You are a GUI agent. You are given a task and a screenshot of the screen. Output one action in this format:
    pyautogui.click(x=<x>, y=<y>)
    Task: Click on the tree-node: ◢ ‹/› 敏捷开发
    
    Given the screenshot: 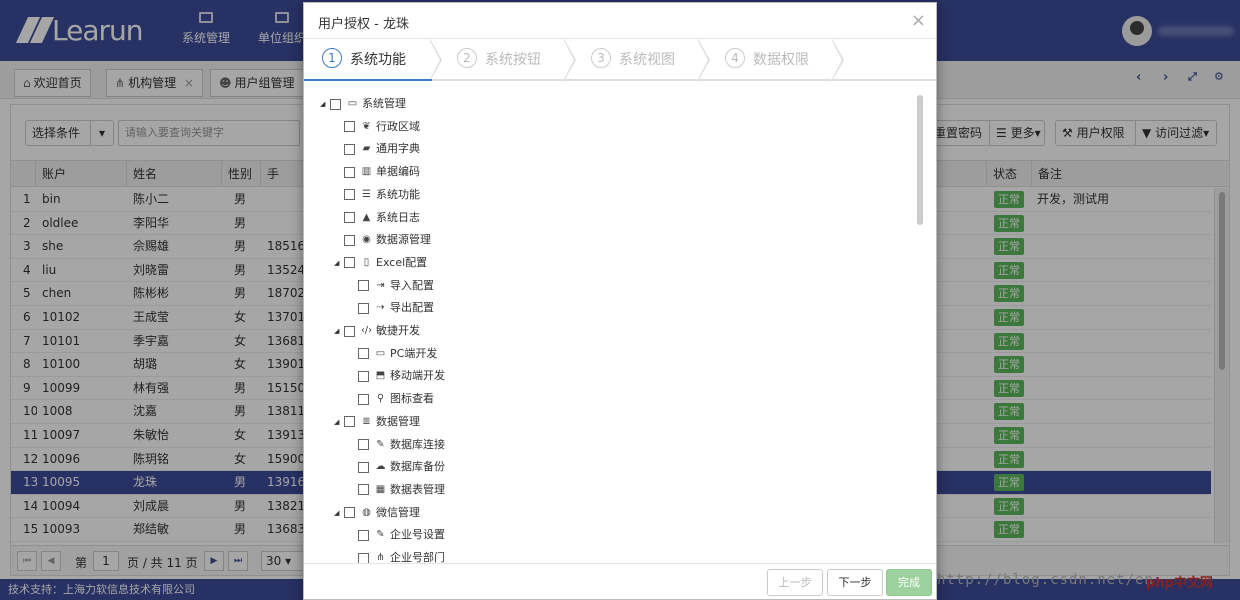 What is the action you would take?
    pyautogui.click(x=377, y=331)
    